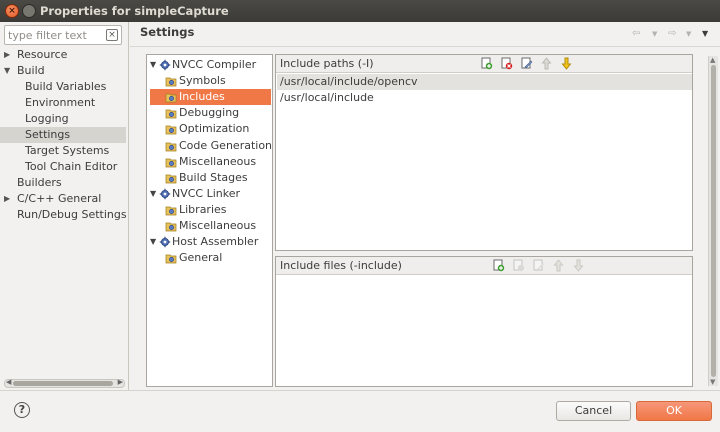 This screenshot has width=720, height=432. What do you see at coordinates (63, 167) in the screenshot?
I see `nav-item-tool-chain-editor: Tool Chain Editor` at bounding box center [63, 167].